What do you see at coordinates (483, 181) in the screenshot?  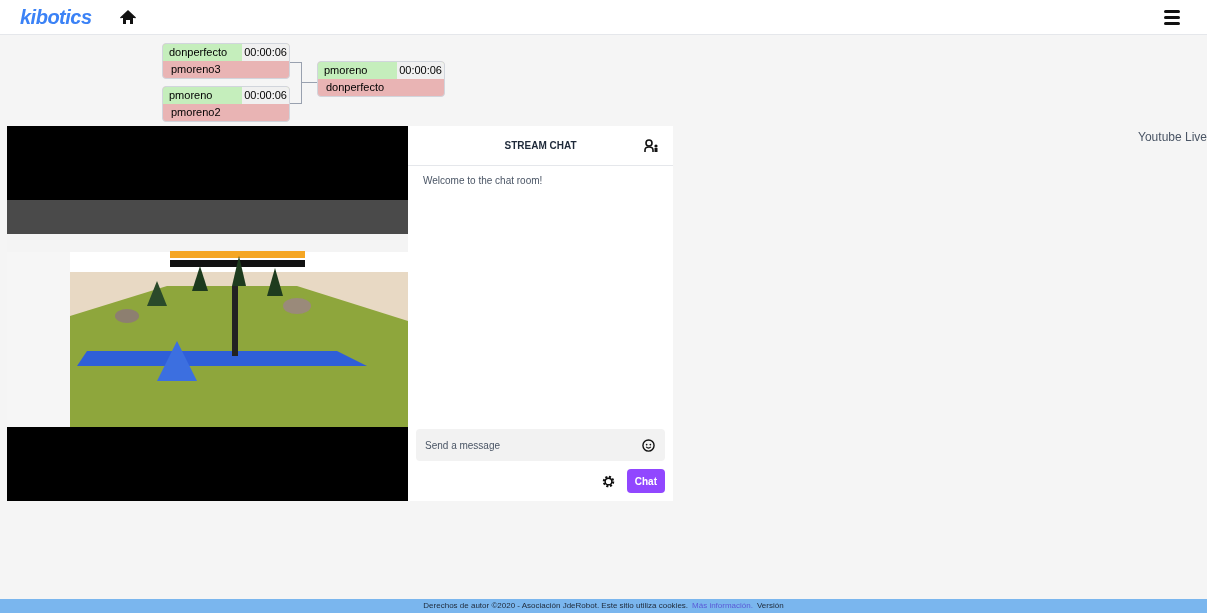 I see `chat-message: Welcome to the chat room!` at bounding box center [483, 181].